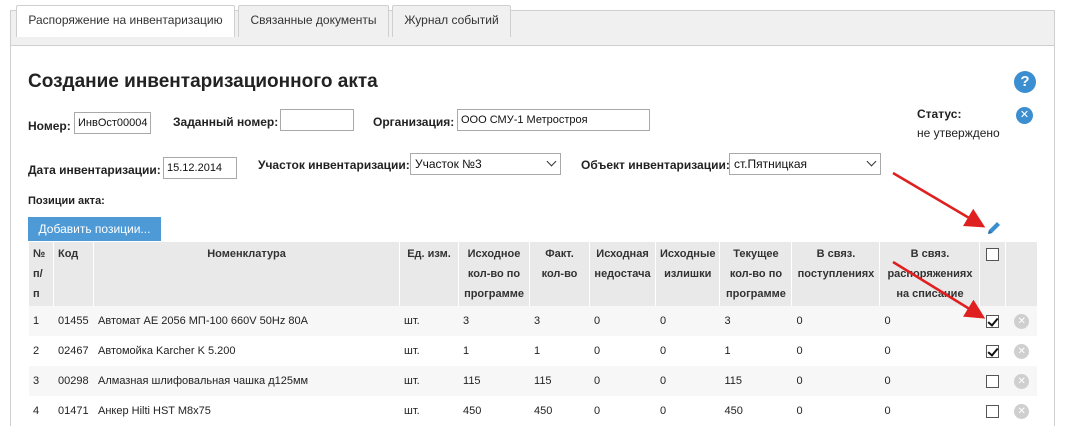  Describe the element at coordinates (414, 122) in the screenshot. I see `organization-label: Организация:` at that location.